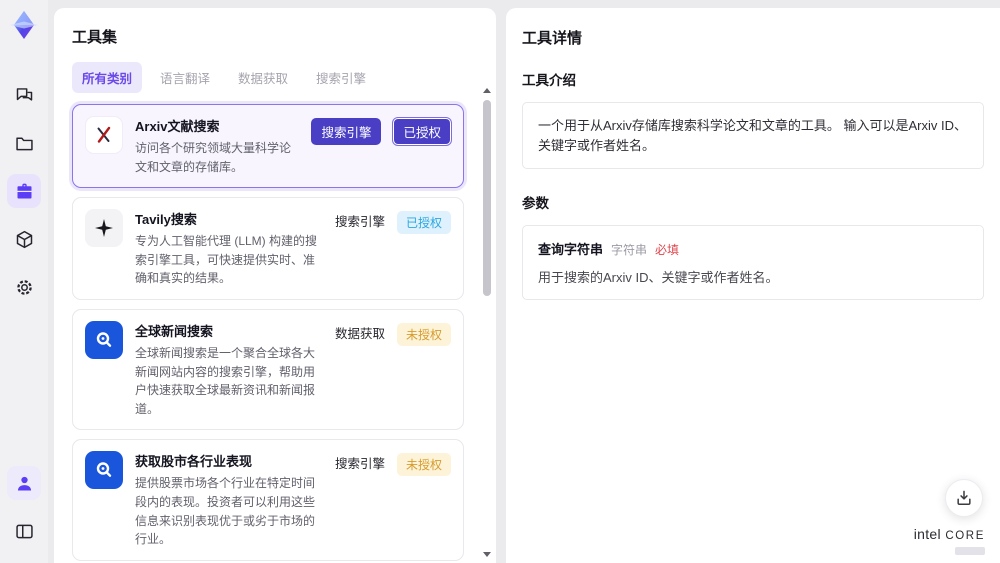 This screenshot has width=1000, height=563. I want to click on tab-data-fetch: 数据获取, so click(263, 77).